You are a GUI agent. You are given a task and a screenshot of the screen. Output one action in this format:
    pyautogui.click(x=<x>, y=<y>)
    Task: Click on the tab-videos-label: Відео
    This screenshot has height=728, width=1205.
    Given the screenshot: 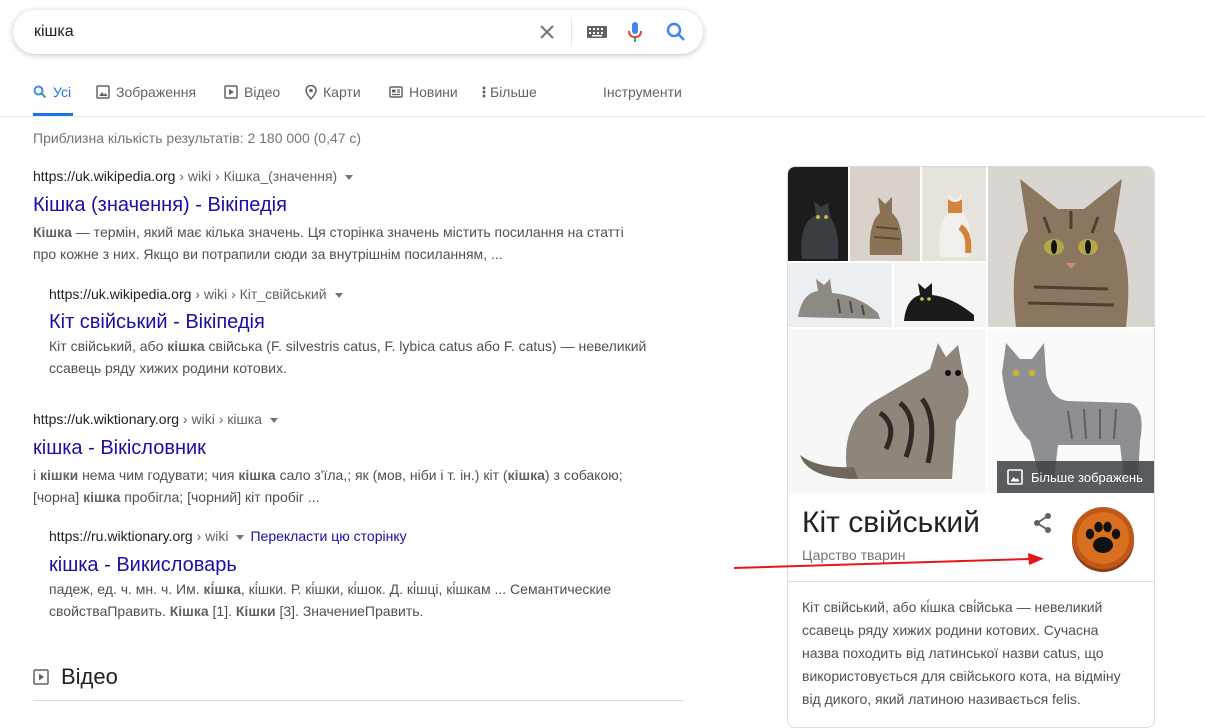 What is the action you would take?
    pyautogui.click(x=262, y=92)
    